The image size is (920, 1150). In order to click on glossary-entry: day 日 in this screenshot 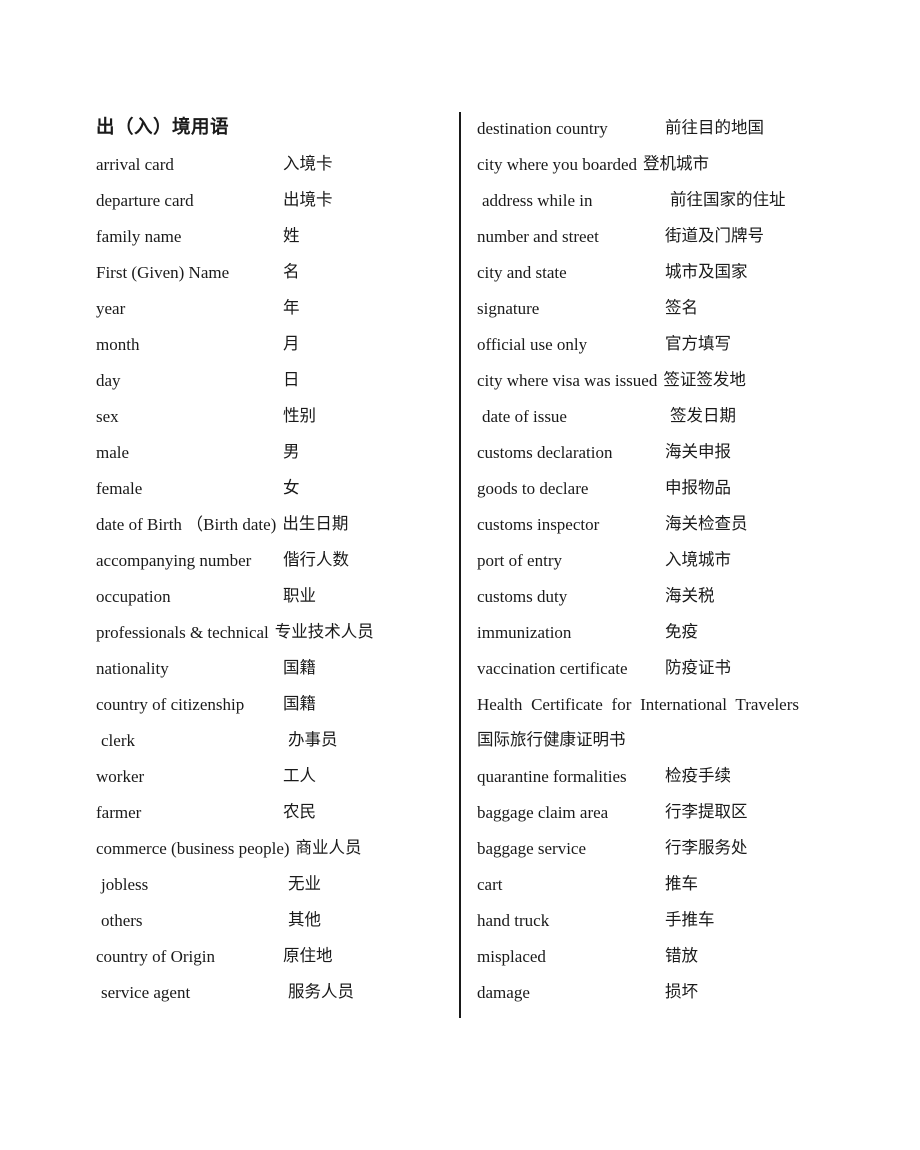, I will do `click(271, 380)`.